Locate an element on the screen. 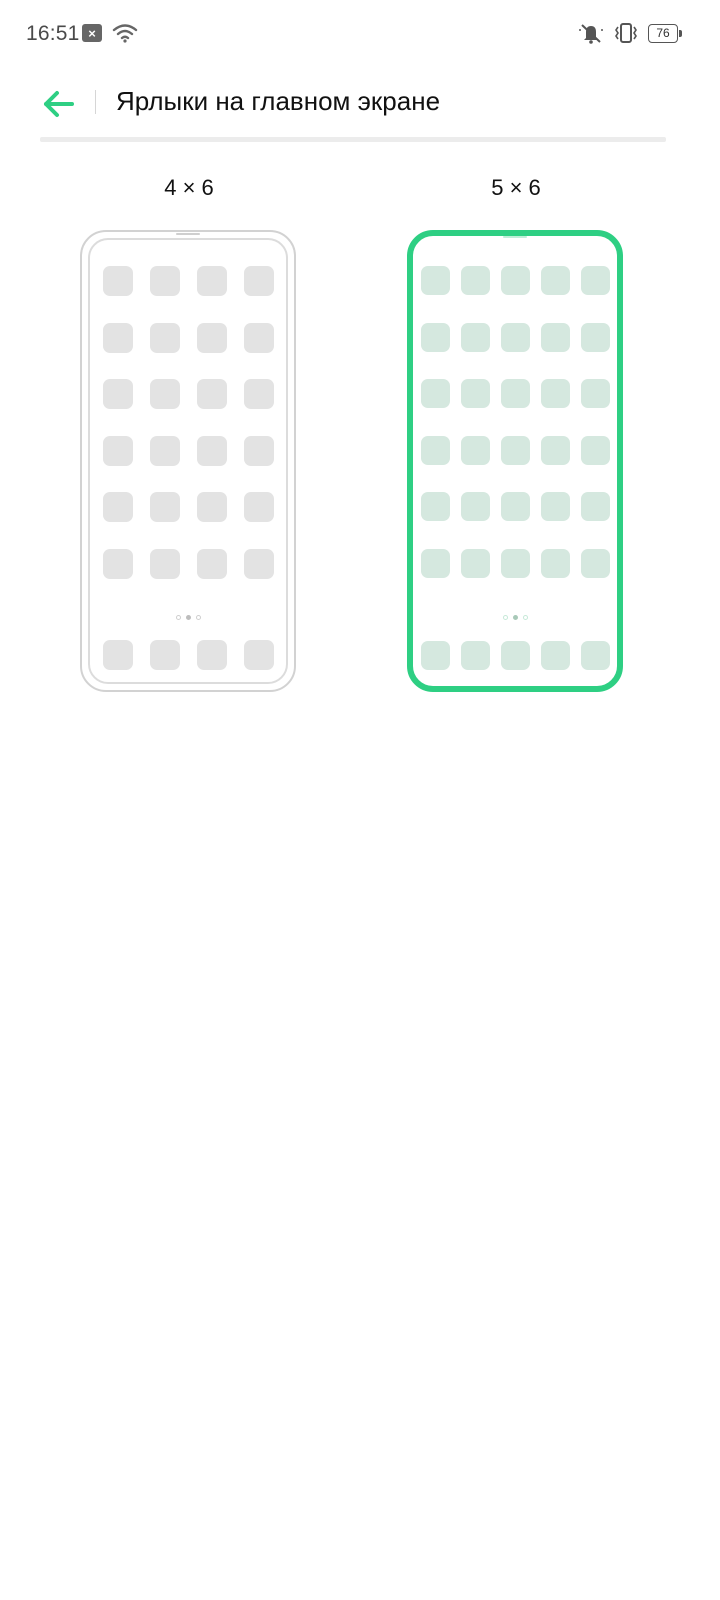 This screenshot has height=1600, width=720. header-divider-line is located at coordinates (353, 139).